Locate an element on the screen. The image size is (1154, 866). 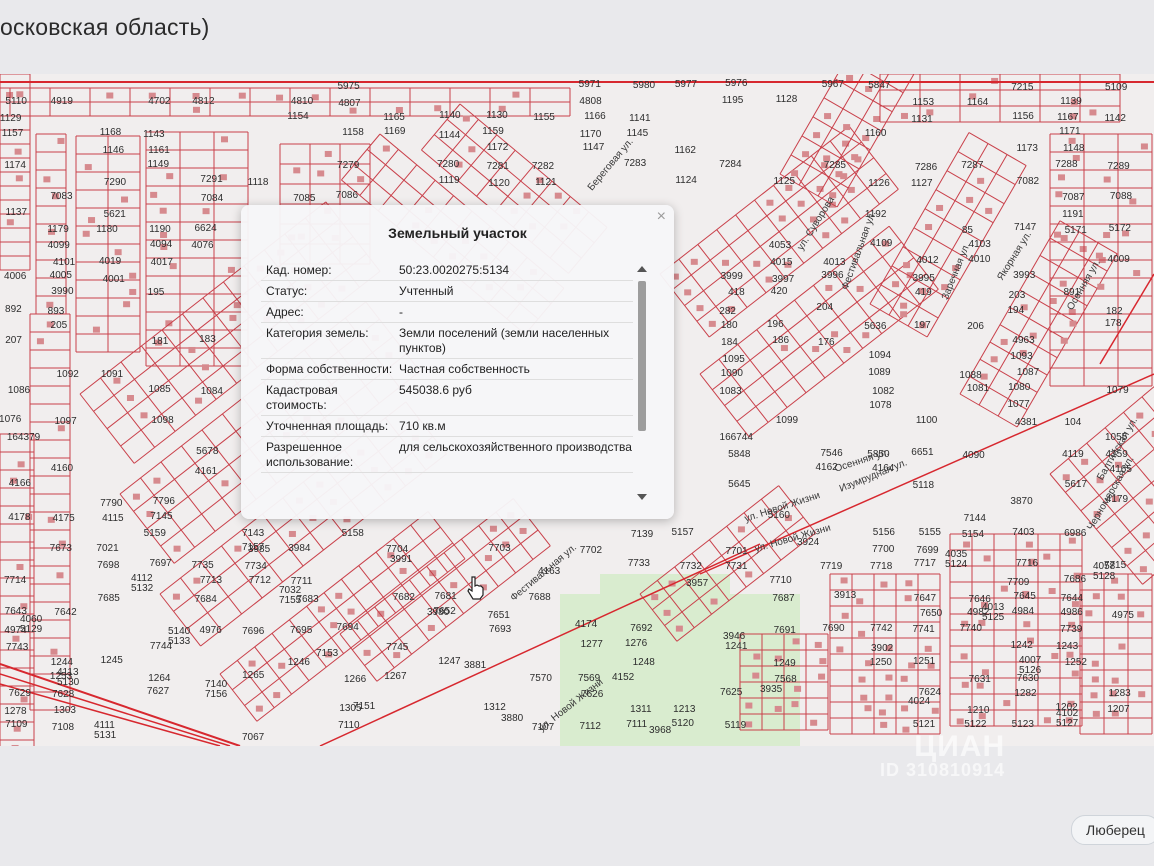
parcel-number-label: 7088 is located at coordinates (1121, 196).